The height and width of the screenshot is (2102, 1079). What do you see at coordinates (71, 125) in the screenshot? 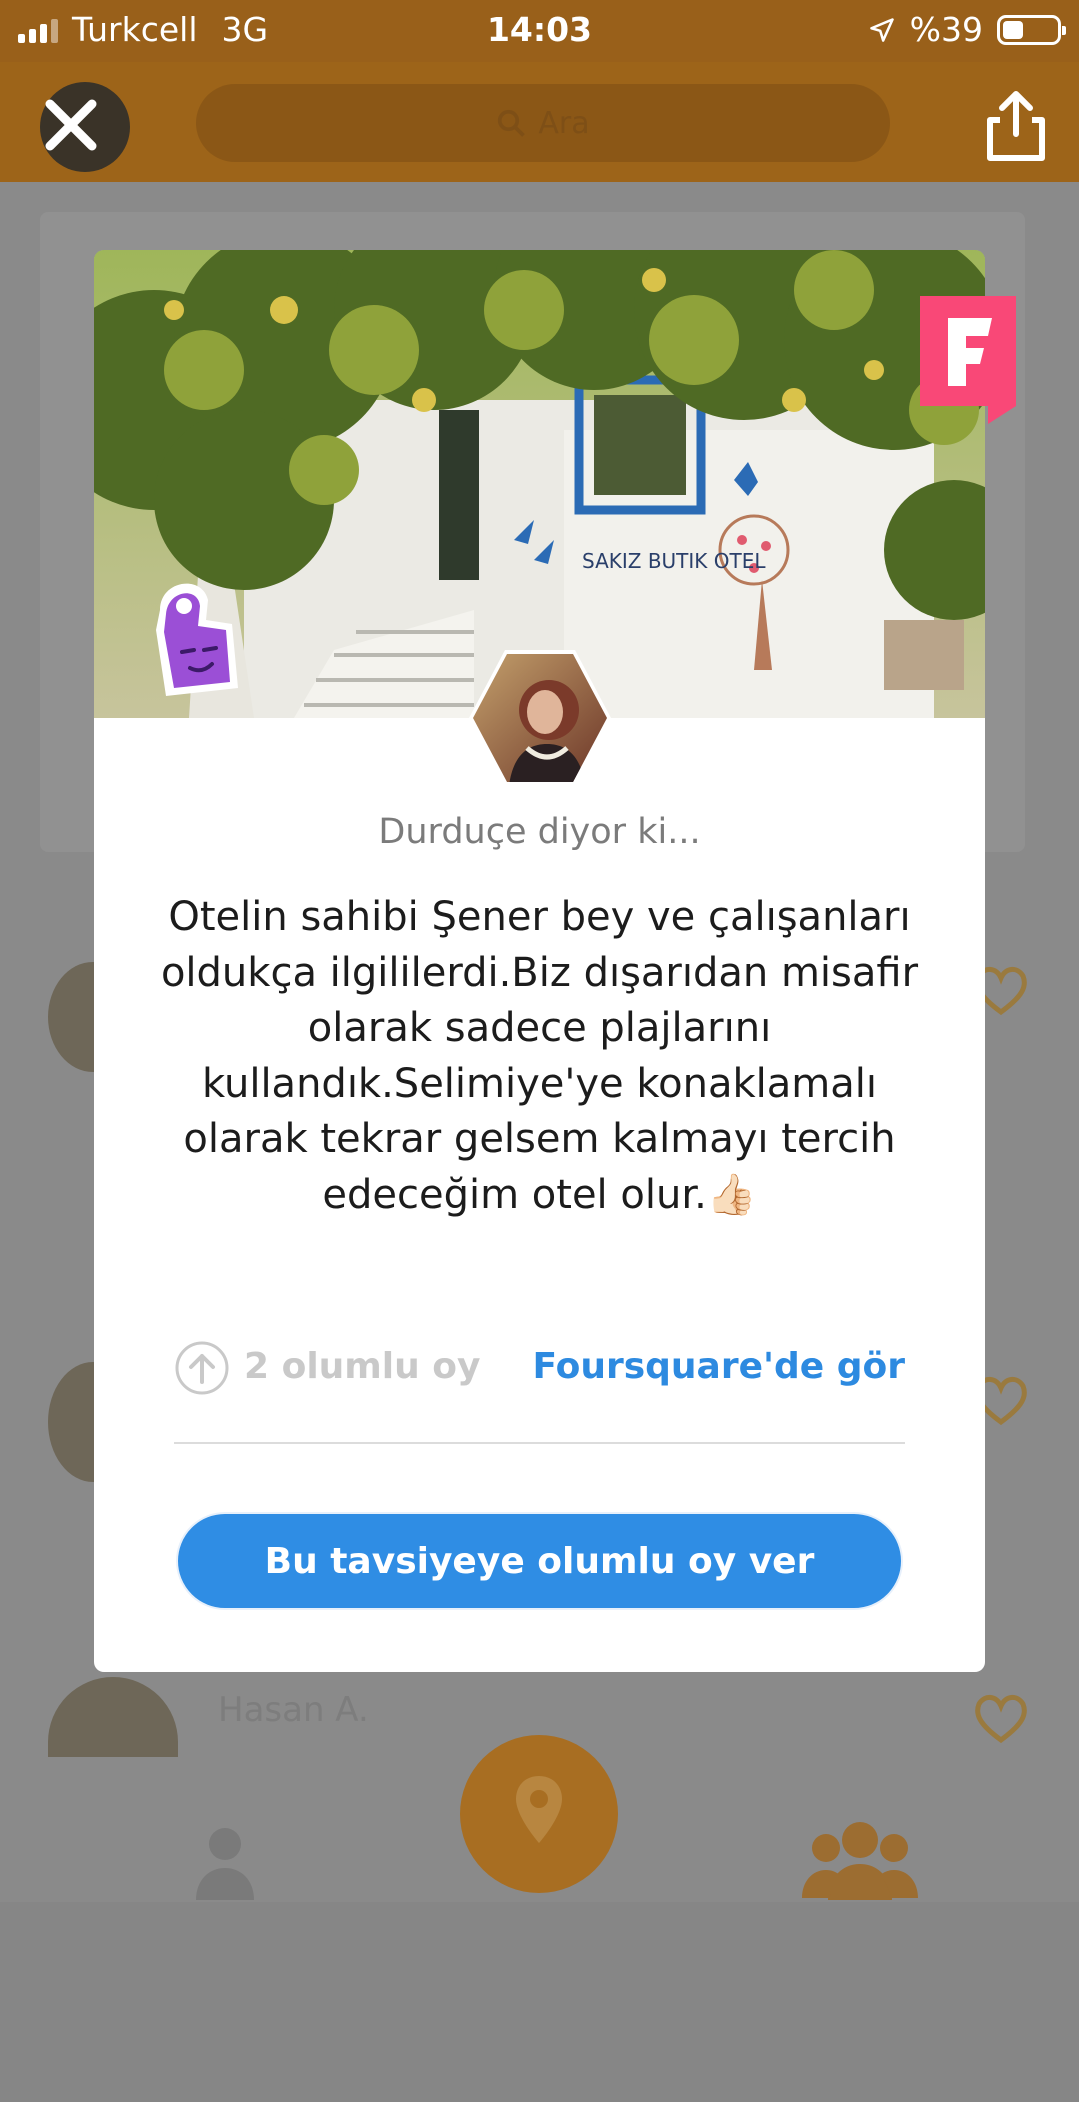
I see `close-icon` at bounding box center [71, 125].